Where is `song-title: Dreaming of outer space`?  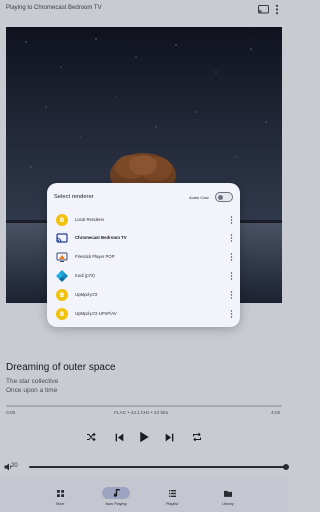
song-title: Dreaming of outer space is located at coordinates (61, 367).